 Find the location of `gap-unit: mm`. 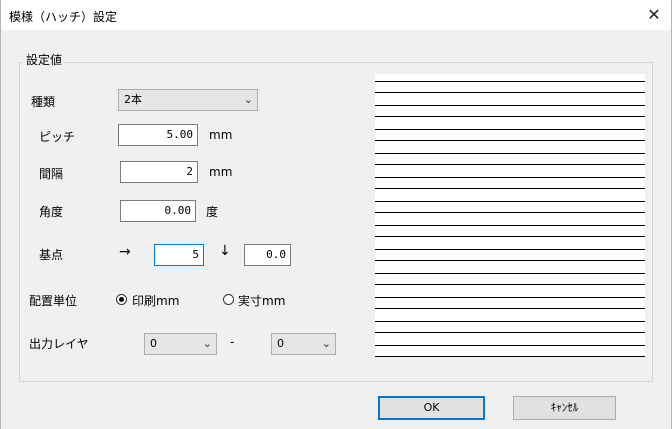

gap-unit: mm is located at coordinates (221, 172).